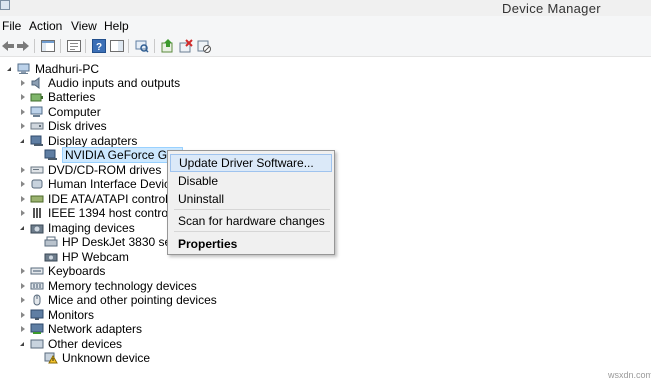 This screenshot has width=651, height=383. I want to click on menu-action: Action, so click(45, 26).